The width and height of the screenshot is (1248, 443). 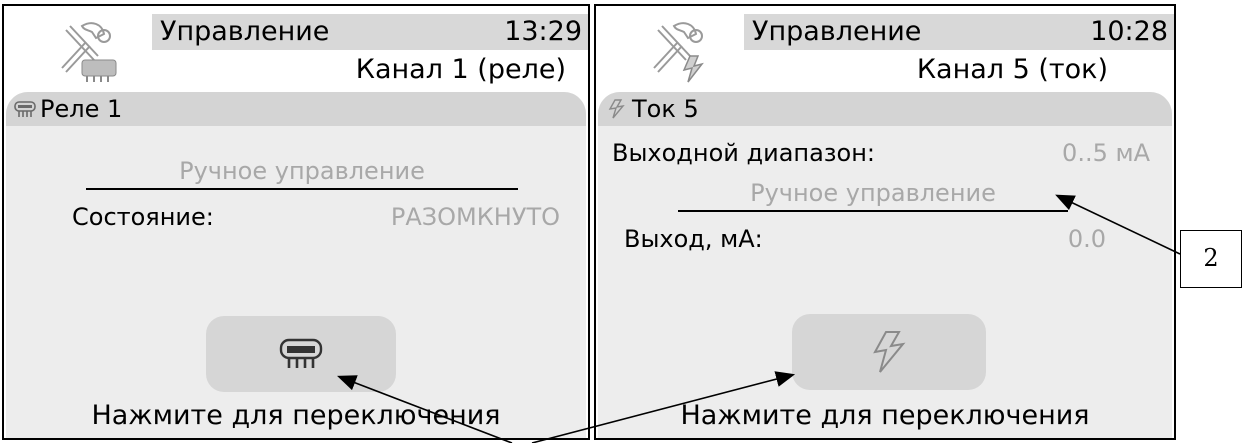 What do you see at coordinates (460, 69) in the screenshot?
I see `channel-subtitle: Канал 1 (реле)` at bounding box center [460, 69].